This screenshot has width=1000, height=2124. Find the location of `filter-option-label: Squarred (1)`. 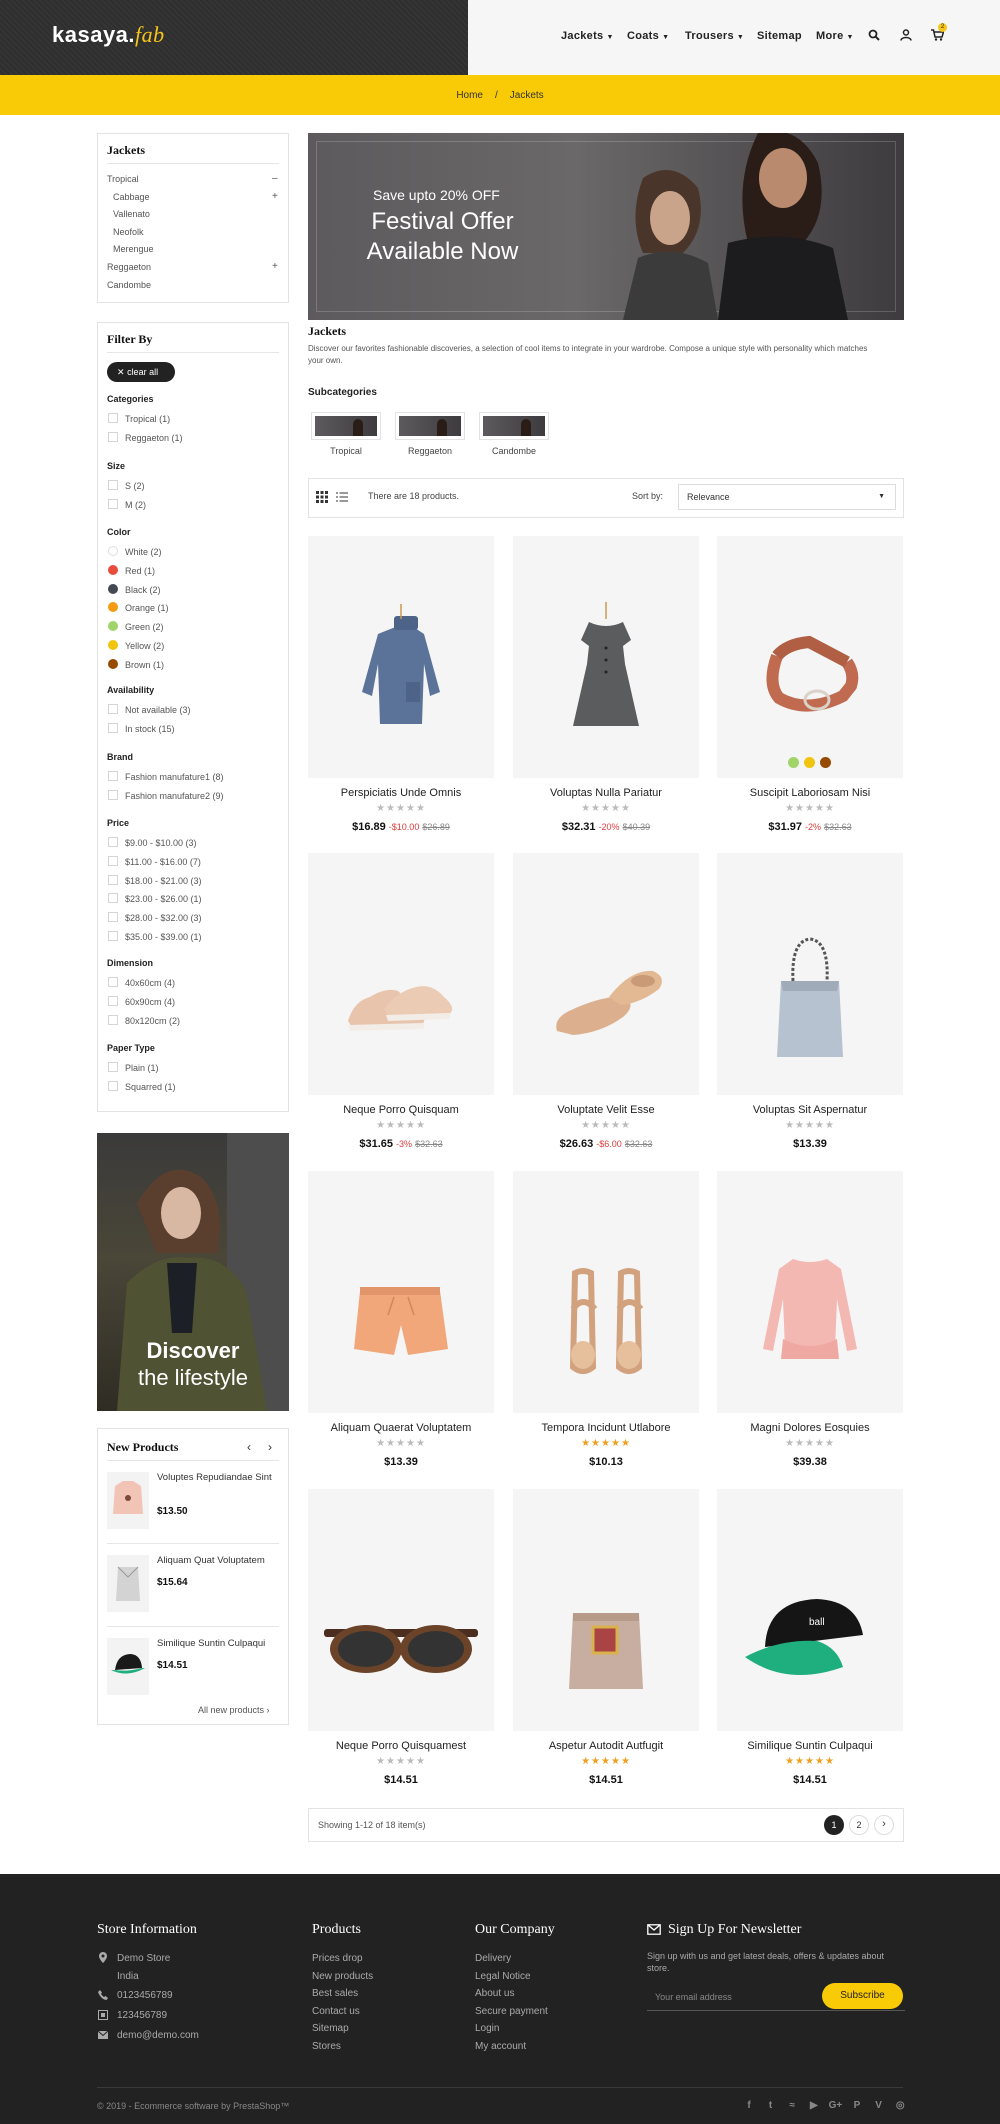

filter-option-label: Squarred (1) is located at coordinates (150, 1087).